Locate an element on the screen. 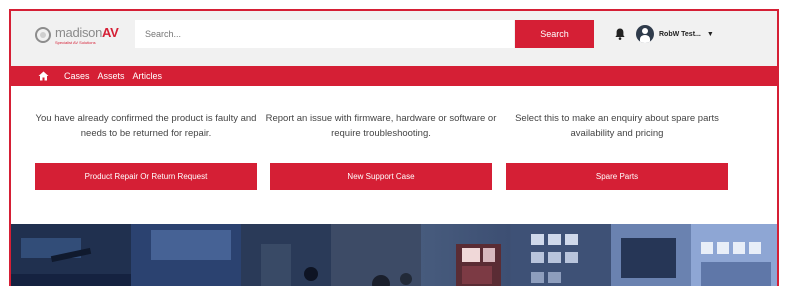  user-menu: RobW Test... ▼ is located at coordinates (675, 34).